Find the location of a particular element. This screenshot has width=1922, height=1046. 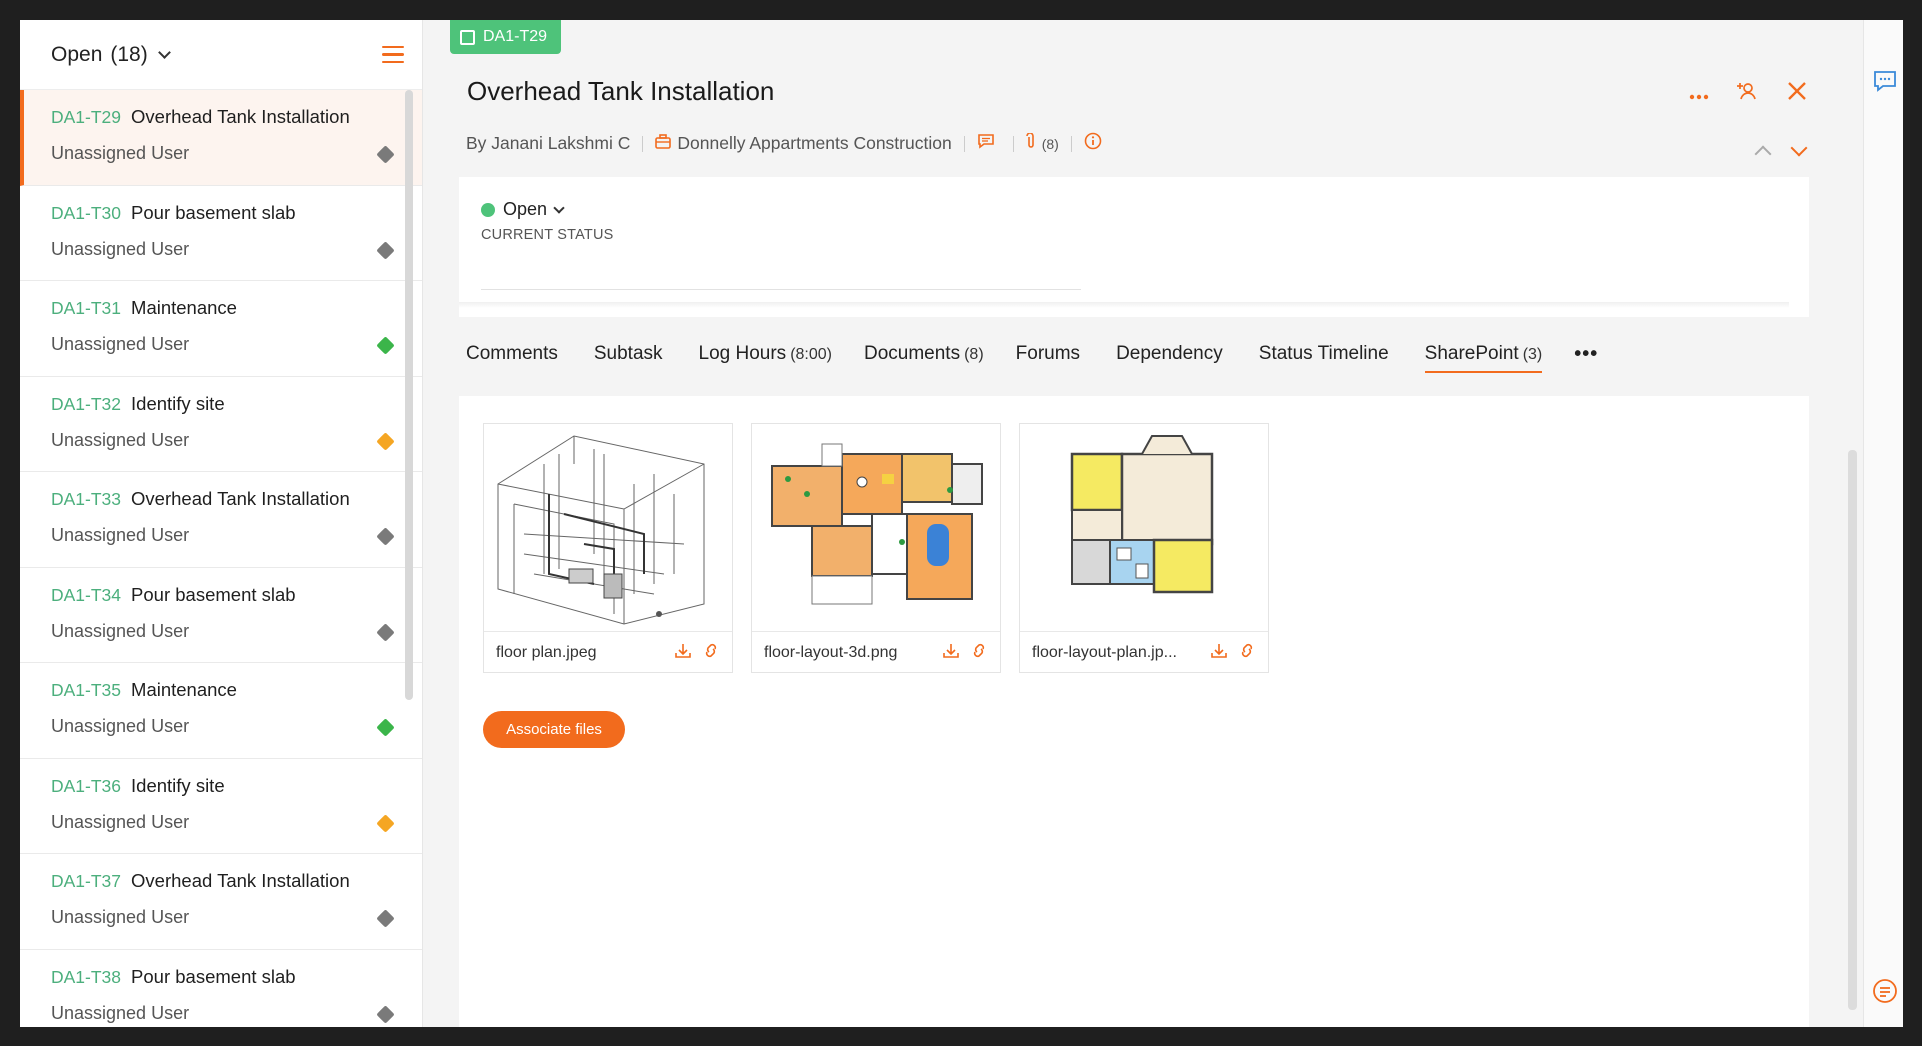

tab-documents: Documents (8) is located at coordinates (924, 358).